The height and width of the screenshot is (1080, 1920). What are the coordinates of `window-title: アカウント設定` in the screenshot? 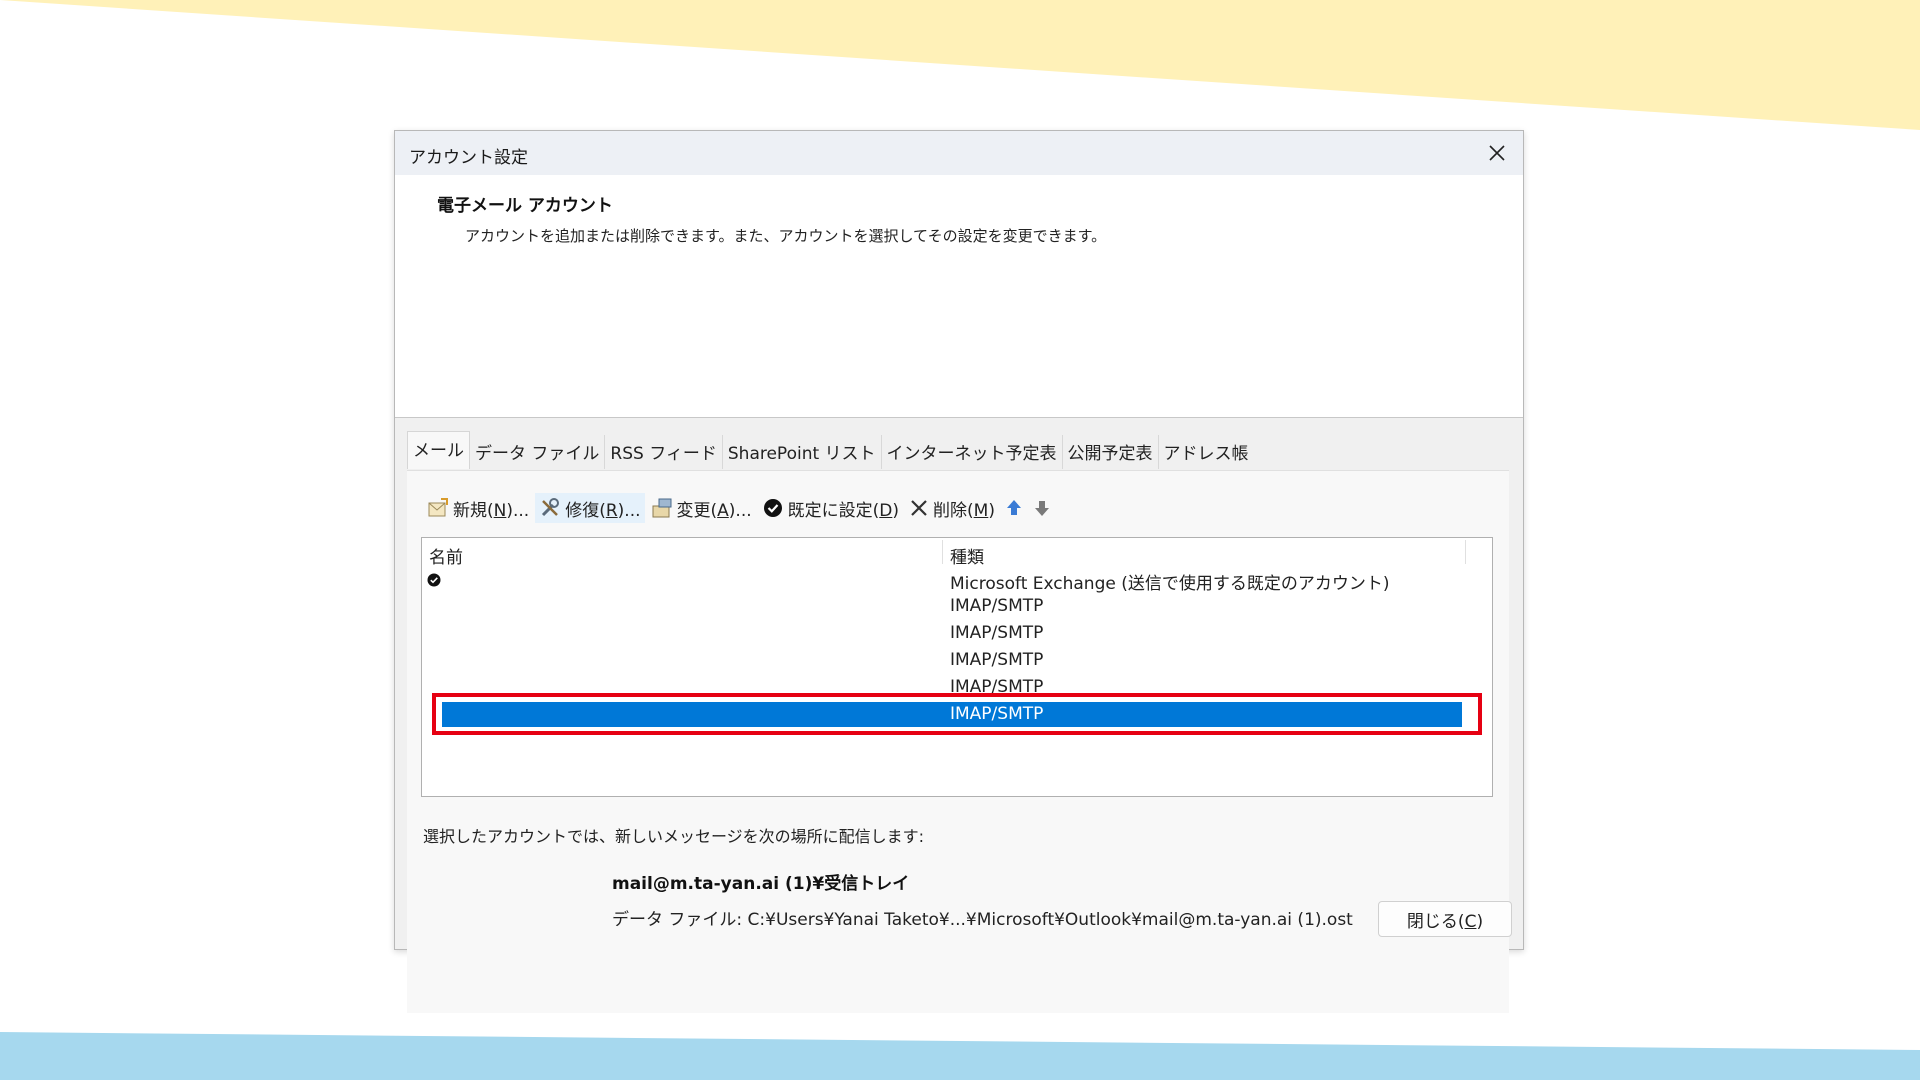 It's located at (468, 158).